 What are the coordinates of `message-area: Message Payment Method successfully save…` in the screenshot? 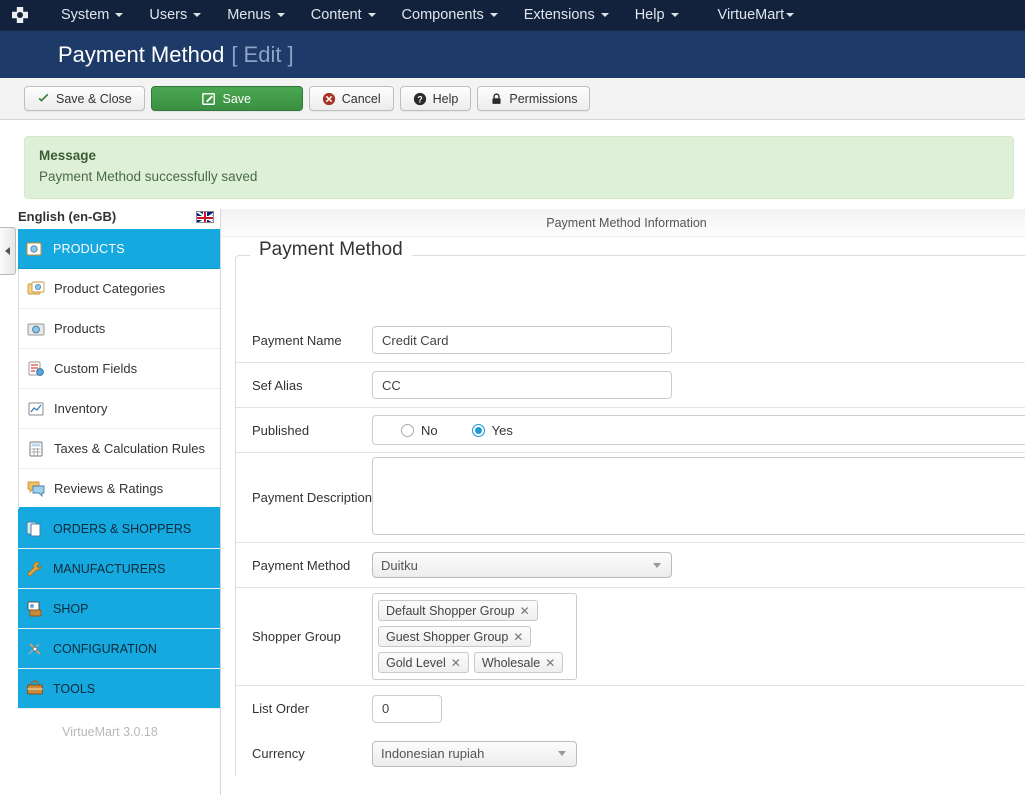 It's located at (512, 159).